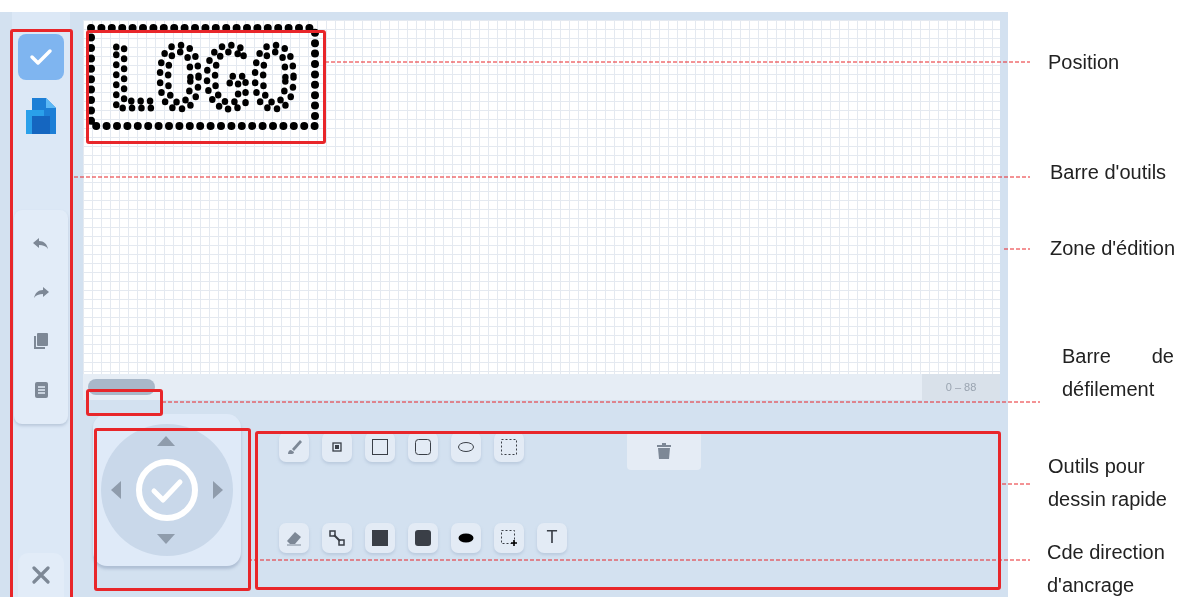 The image size is (1201, 597). I want to click on line-connector-icon, so click(337, 537).